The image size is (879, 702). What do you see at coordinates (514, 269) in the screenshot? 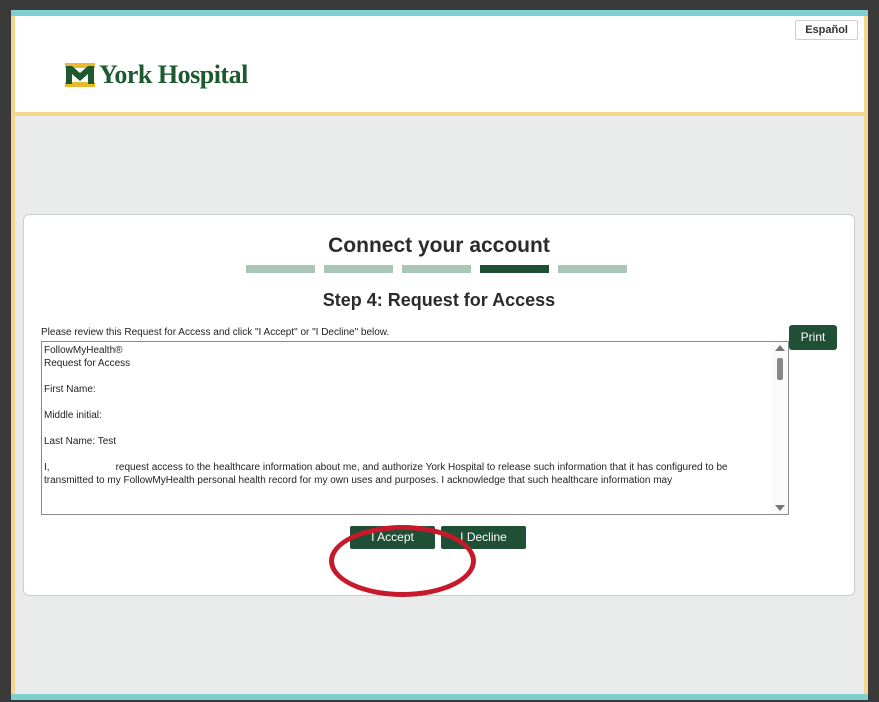
I see `progress-step-4-current` at bounding box center [514, 269].